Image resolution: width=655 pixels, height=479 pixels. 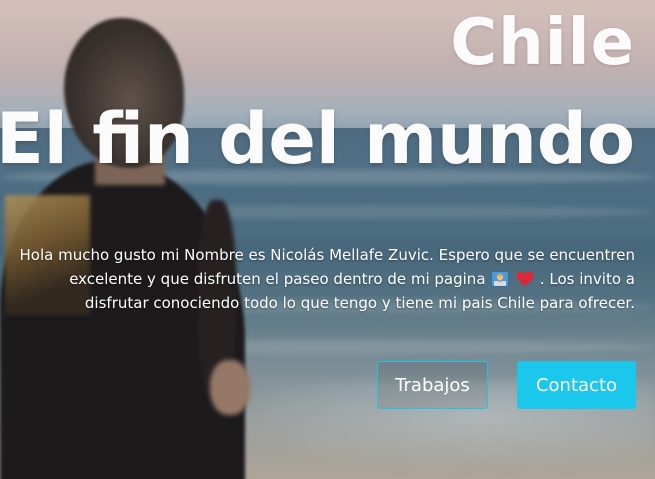 What do you see at coordinates (542, 43) in the screenshot?
I see `hero-title-country: Chile` at bounding box center [542, 43].